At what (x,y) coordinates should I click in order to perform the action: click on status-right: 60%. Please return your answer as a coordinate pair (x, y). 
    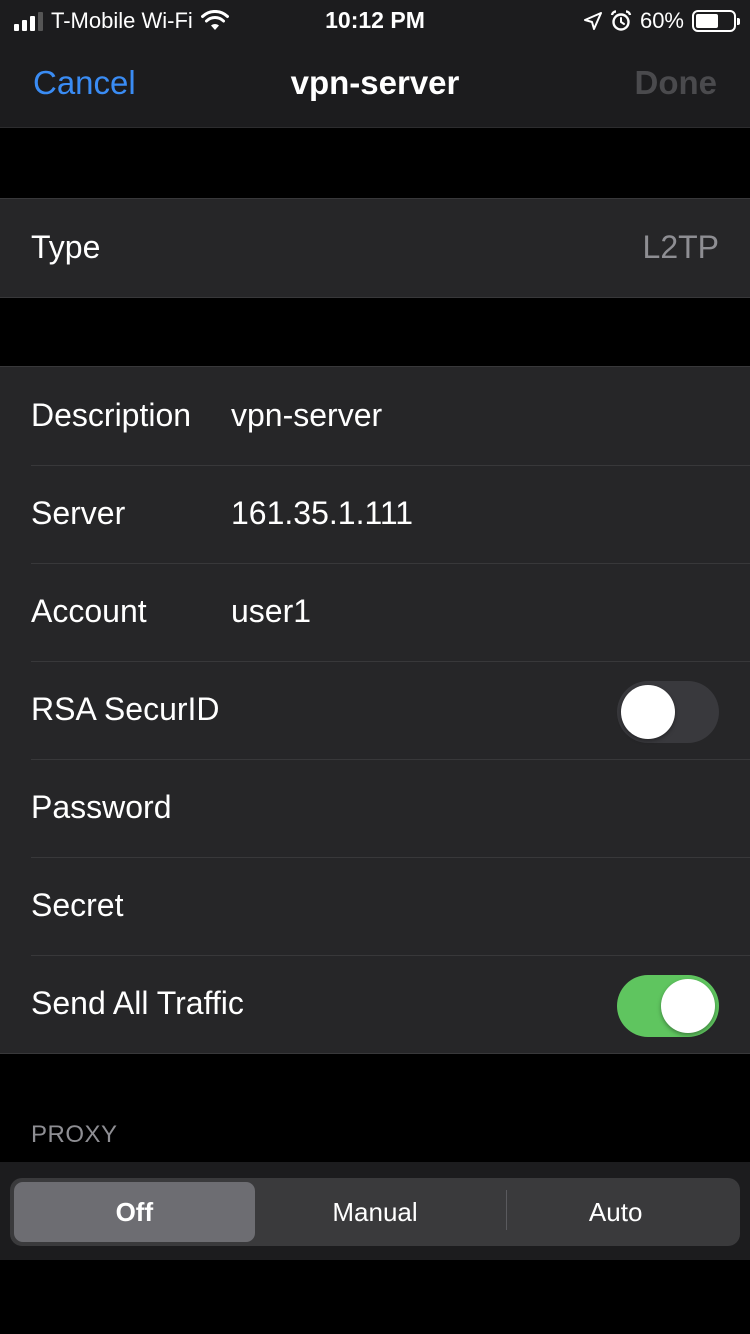
    Looking at the image, I should click on (661, 21).